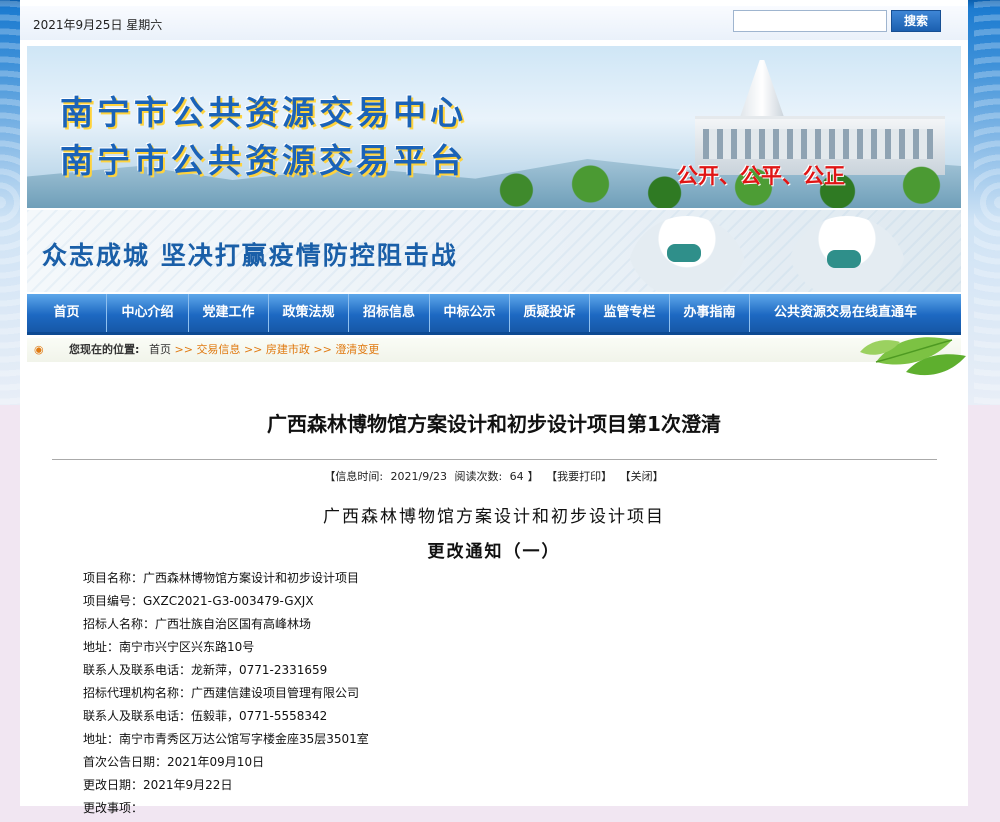 This screenshot has height=822, width=1000. I want to click on banner-title-center: 南宁市公共资源交易中心, so click(263, 112).